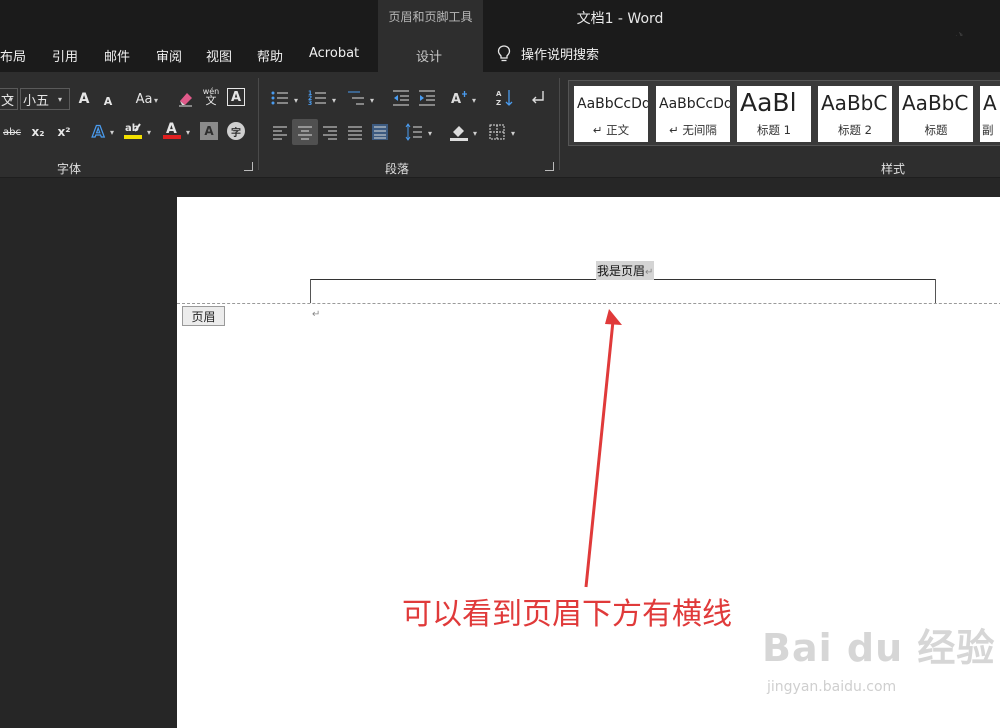 Image resolution: width=1000 pixels, height=728 pixels. I want to click on grow-font-icon: A, so click(84, 99).